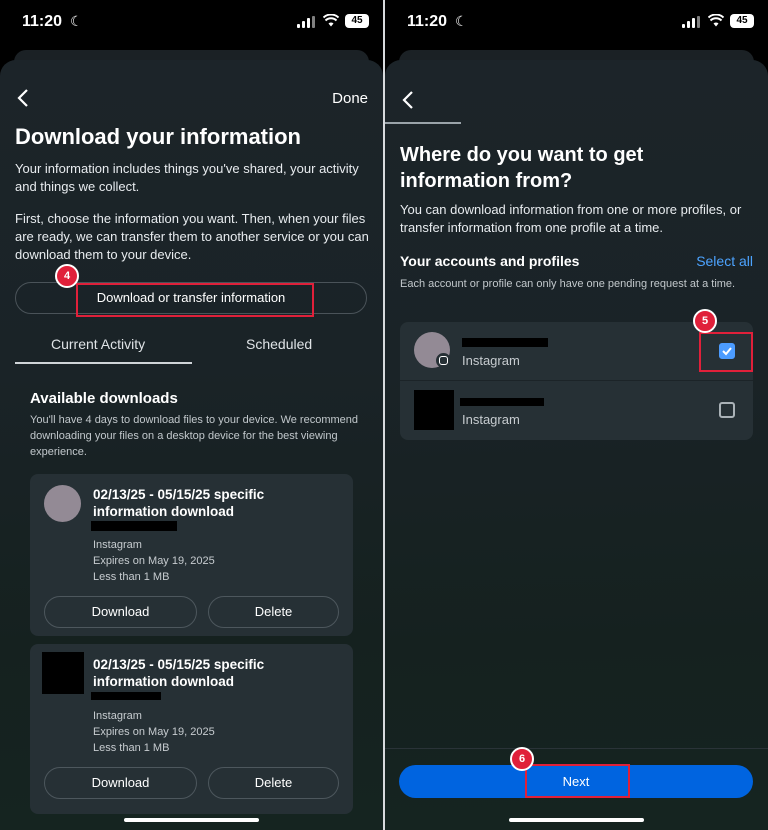  Describe the element at coordinates (490, 261) in the screenshot. I see `accounts-section-title: Your accounts and profiles` at that location.